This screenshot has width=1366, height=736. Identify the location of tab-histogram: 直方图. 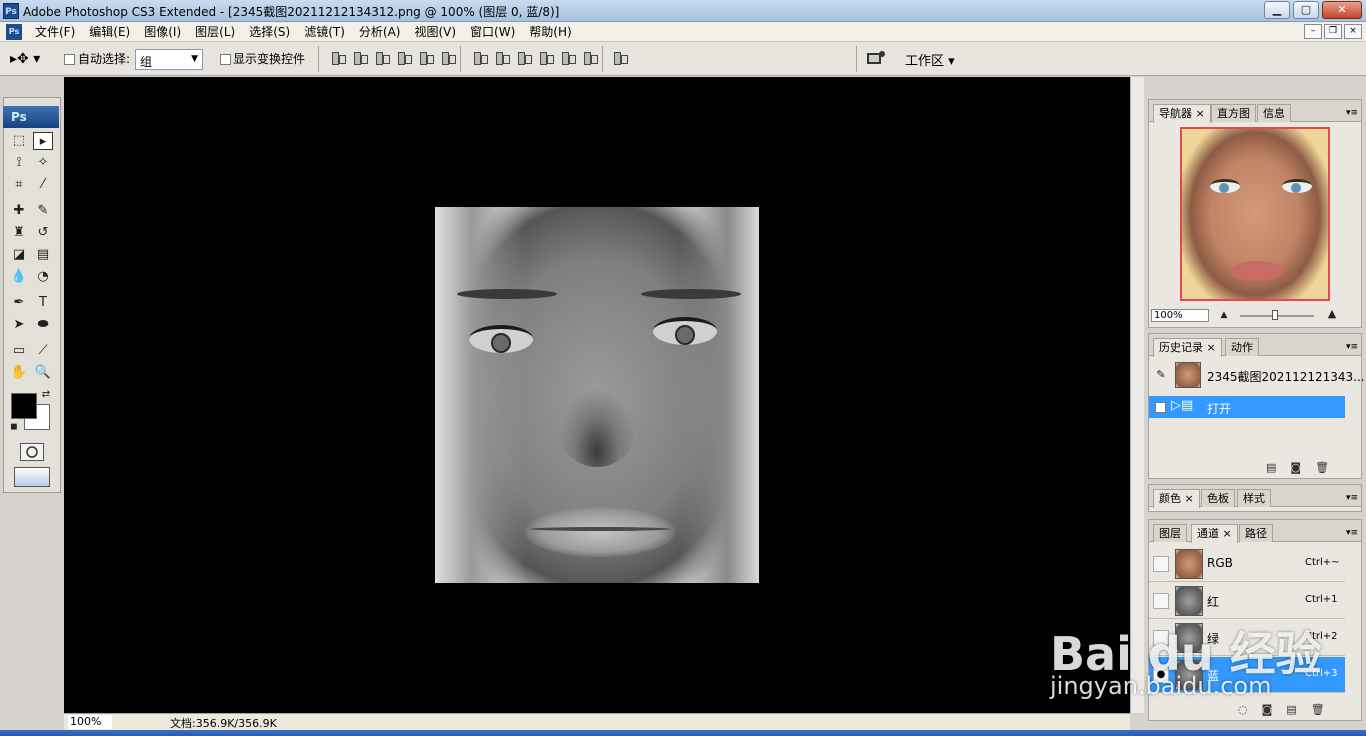
(1233, 113).